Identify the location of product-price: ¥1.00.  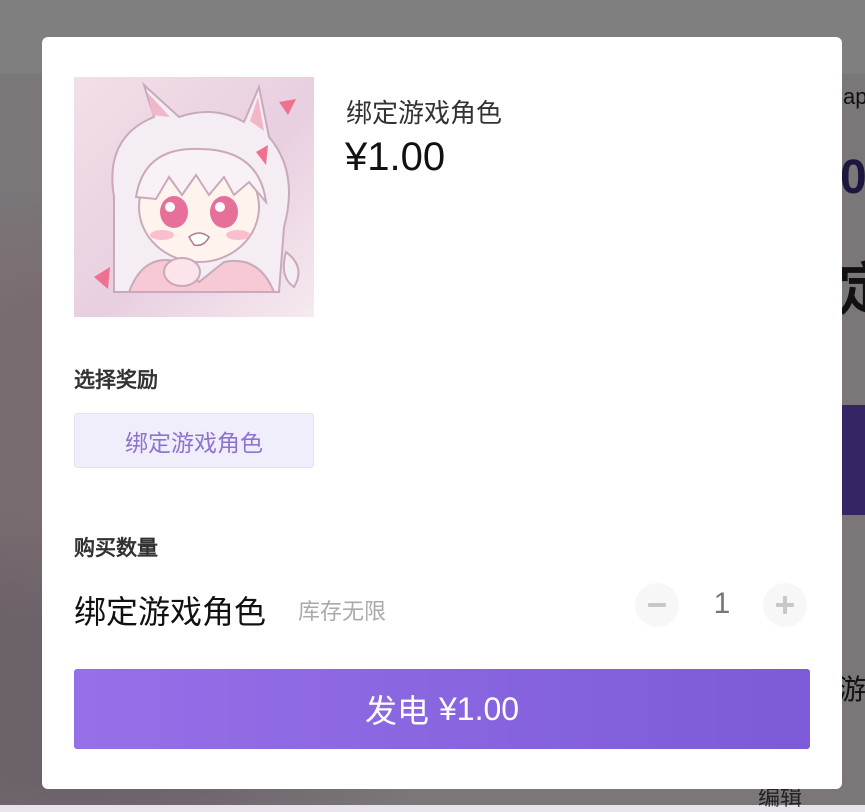
(395, 157).